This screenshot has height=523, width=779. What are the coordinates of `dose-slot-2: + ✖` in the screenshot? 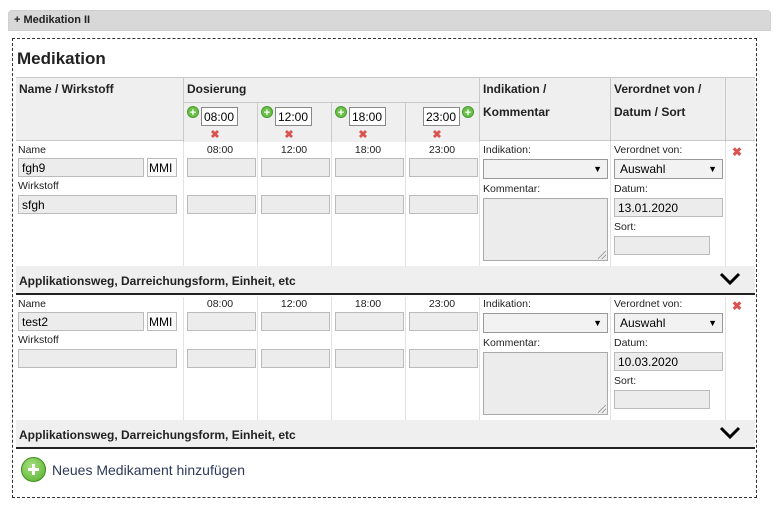 It's located at (294, 122).